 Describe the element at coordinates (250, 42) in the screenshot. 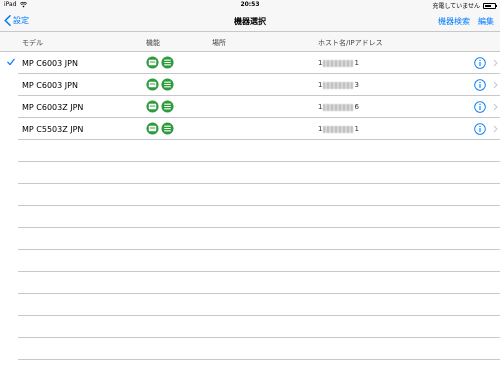

I see `column-header-row: モデル 機能 場所 ホスト名/IPアドレス` at that location.